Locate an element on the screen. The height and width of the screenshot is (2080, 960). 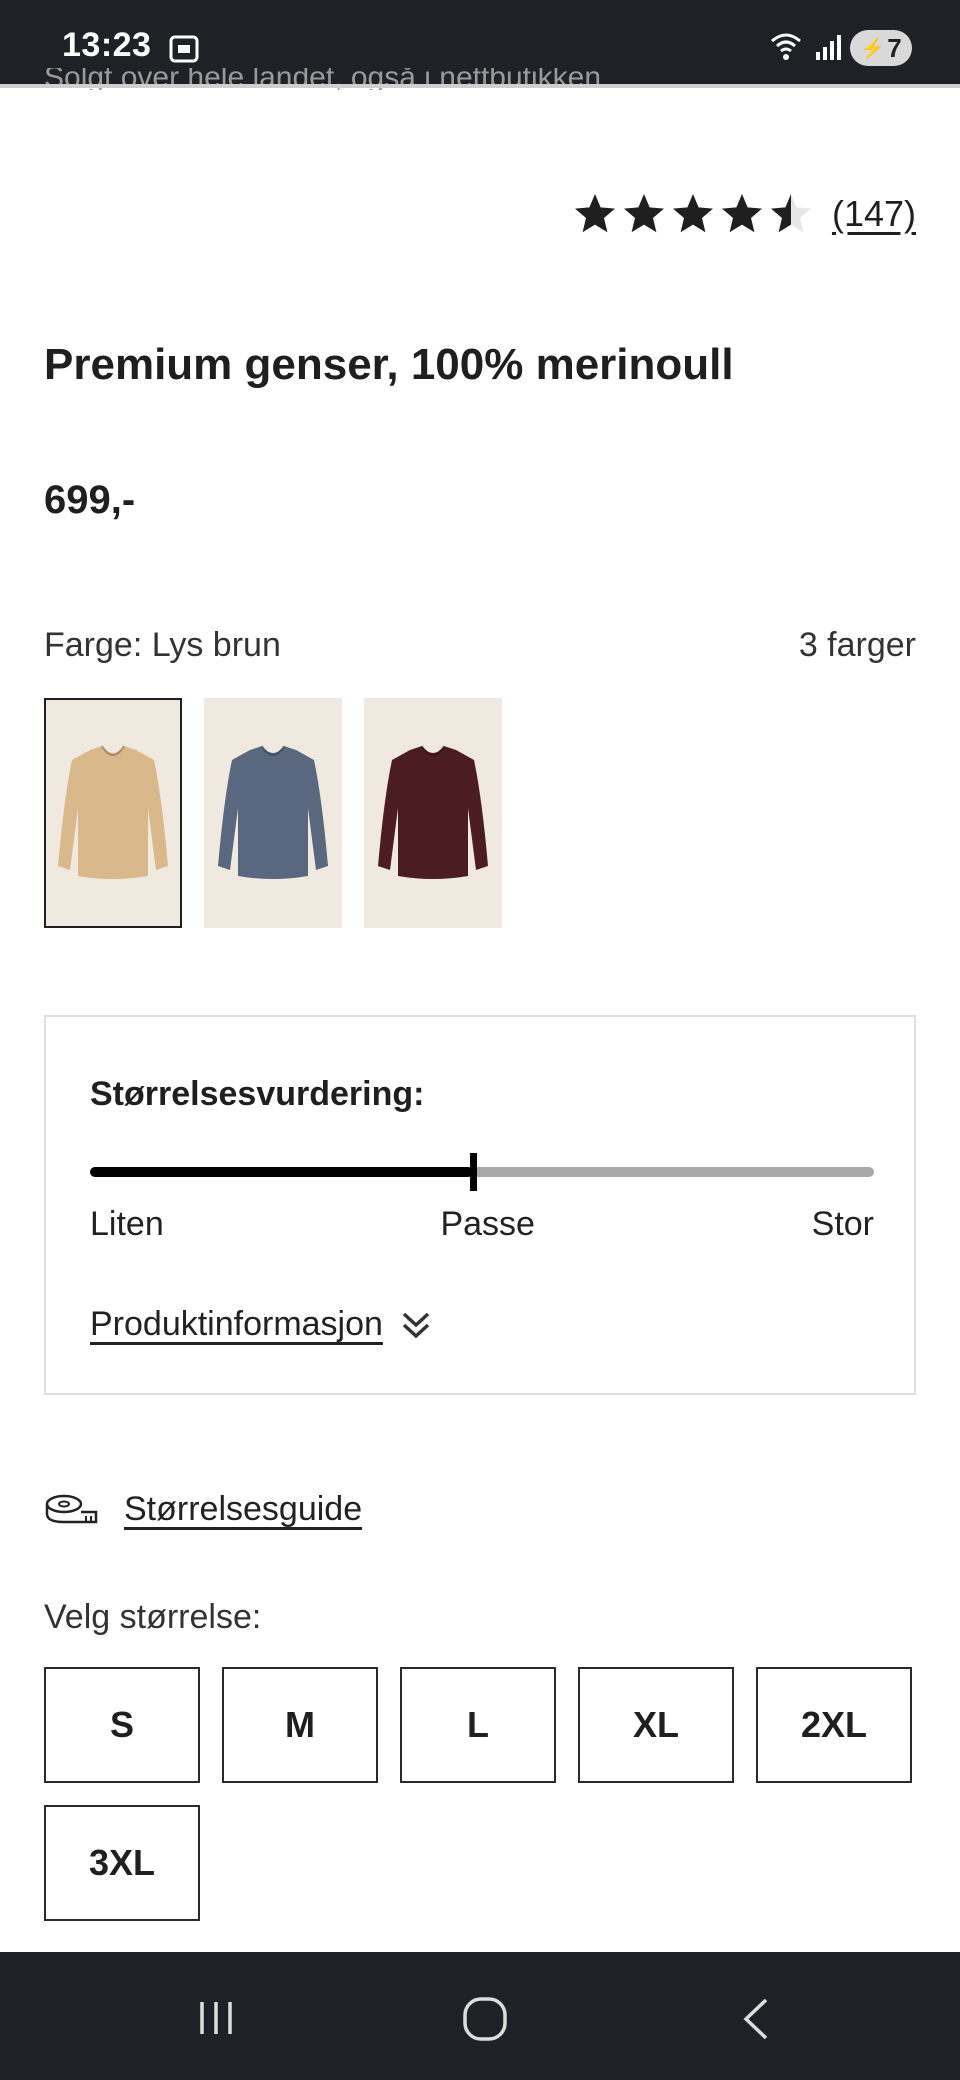
size-option-s: S is located at coordinates (122, 1725).